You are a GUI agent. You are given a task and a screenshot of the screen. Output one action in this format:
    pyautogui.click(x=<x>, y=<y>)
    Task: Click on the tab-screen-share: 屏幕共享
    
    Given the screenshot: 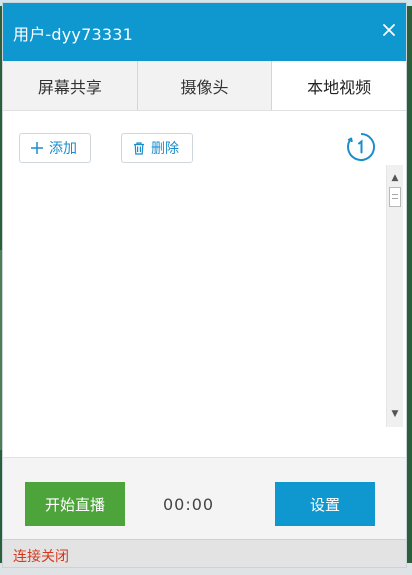 What is the action you would take?
    pyautogui.click(x=70, y=85)
    